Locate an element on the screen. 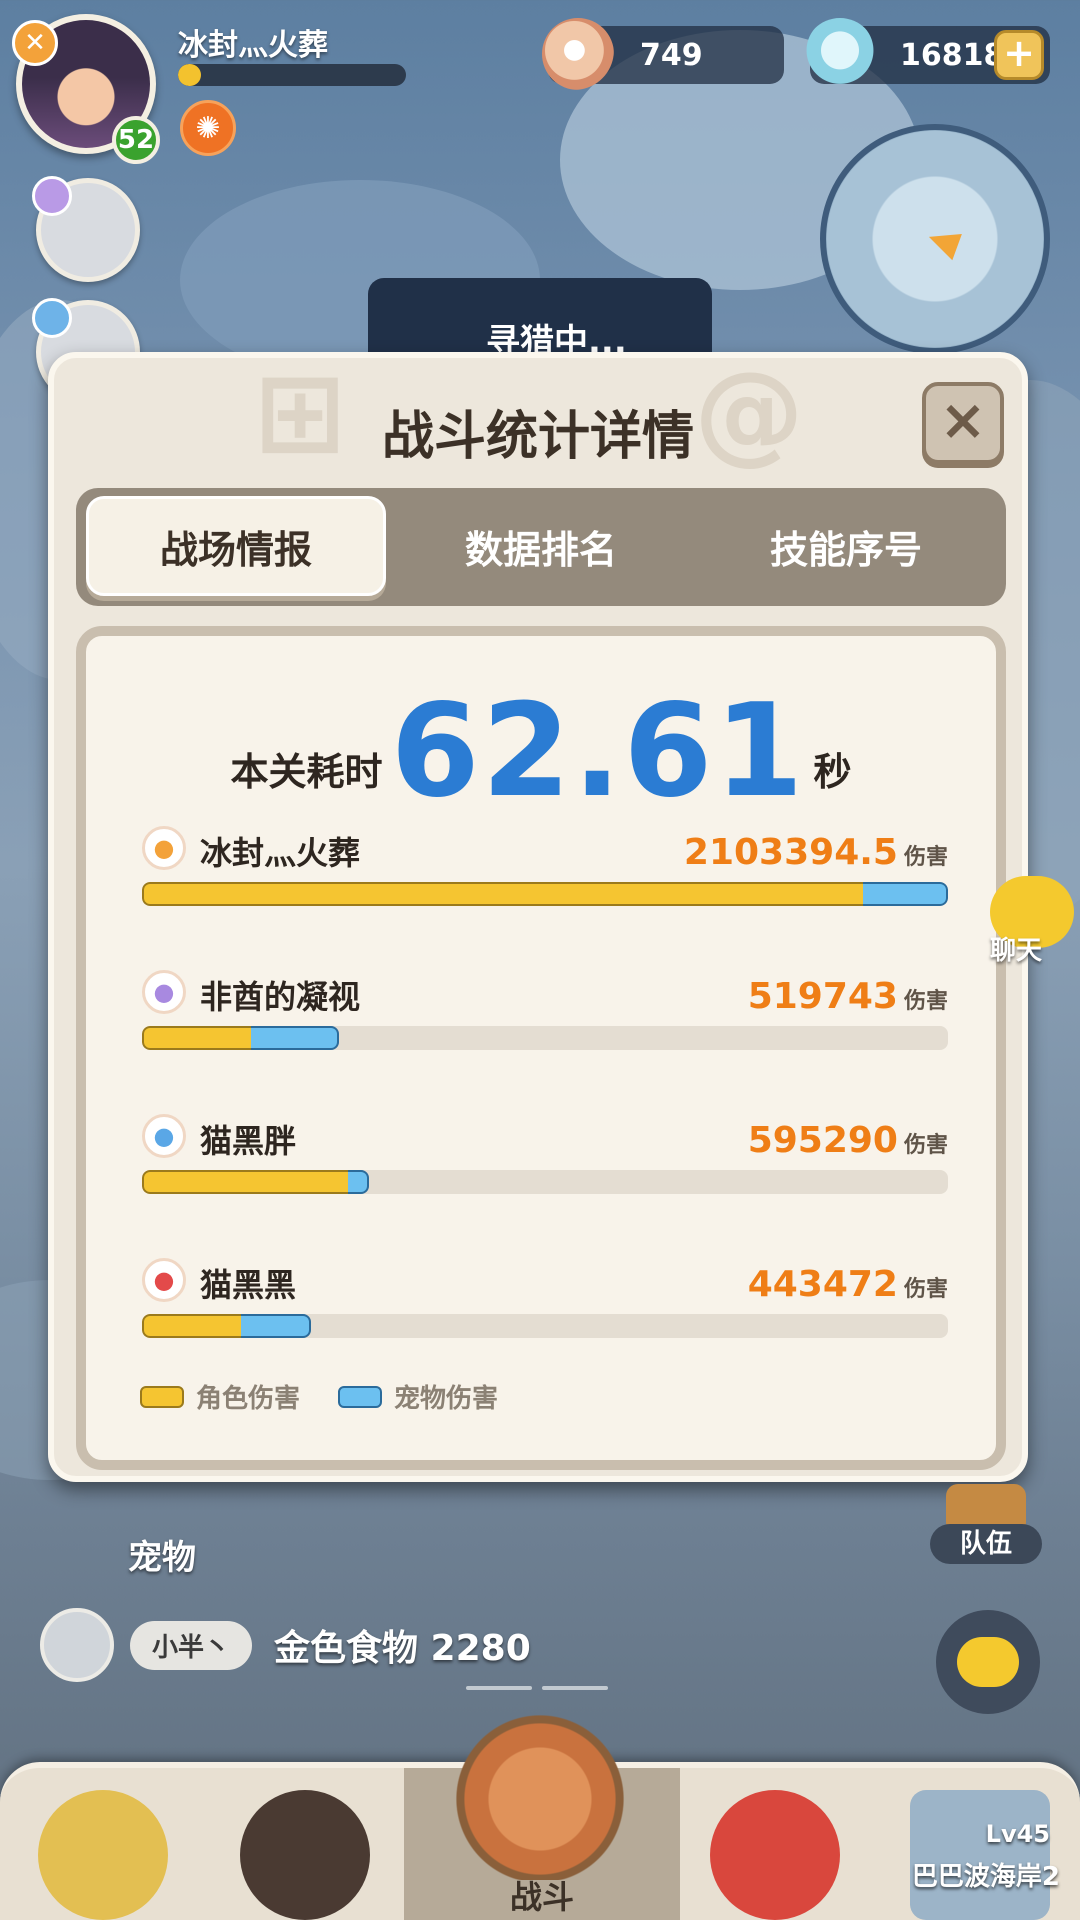 Image resolution: width=1080 pixels, height=1920 pixels. player-damage-row: ● 猫黑黑 443472 伤害 is located at coordinates (545, 1313).